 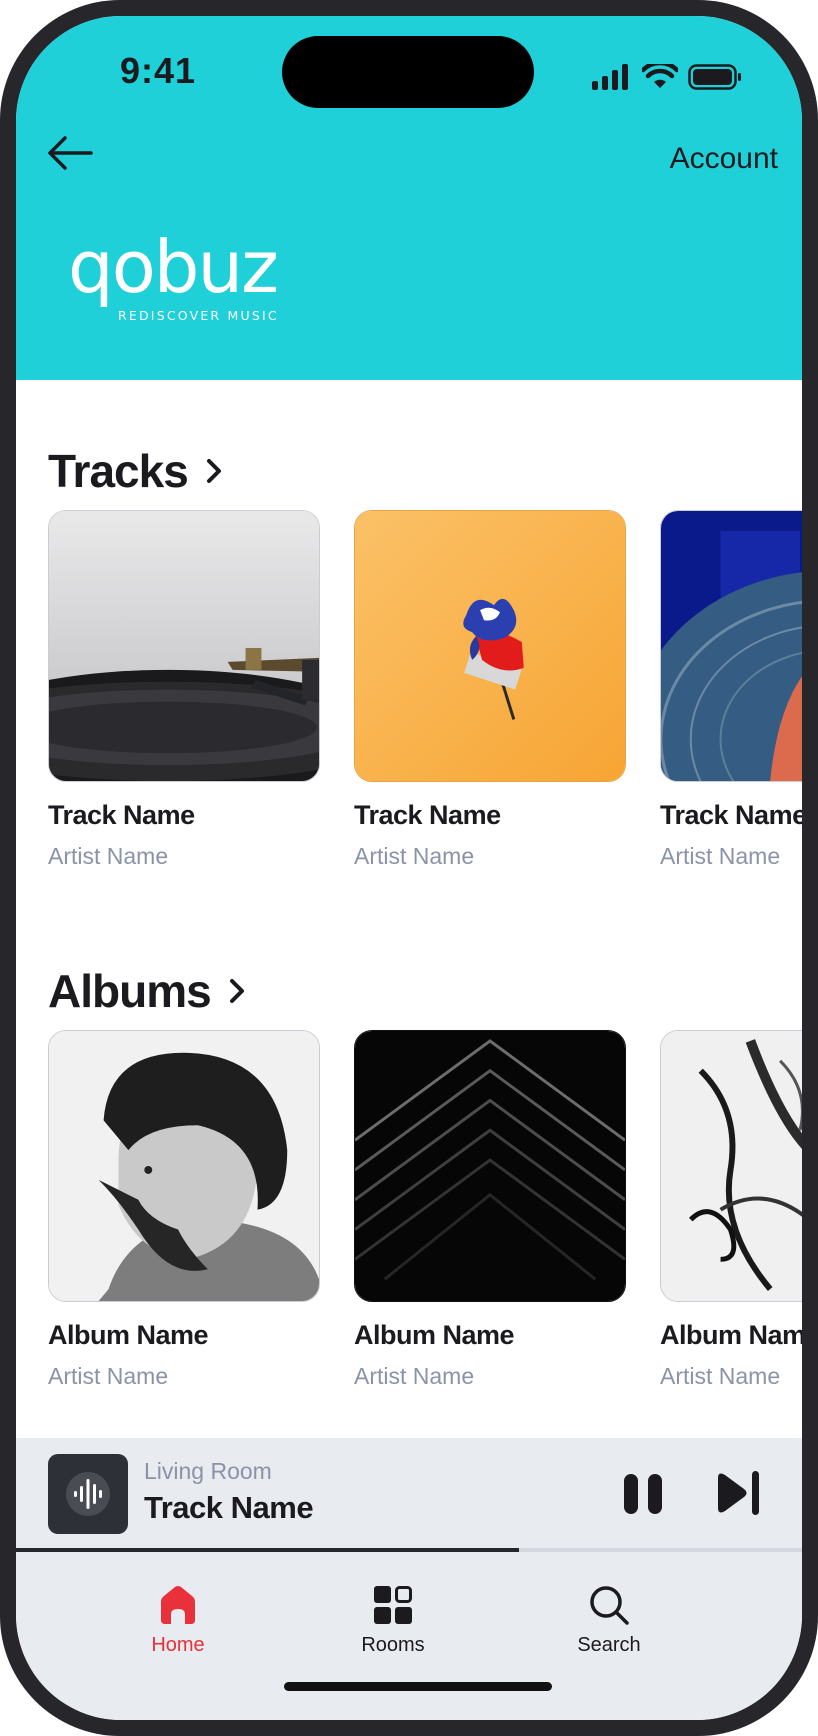 What do you see at coordinates (178, 1605) in the screenshot?
I see `home-icon` at bounding box center [178, 1605].